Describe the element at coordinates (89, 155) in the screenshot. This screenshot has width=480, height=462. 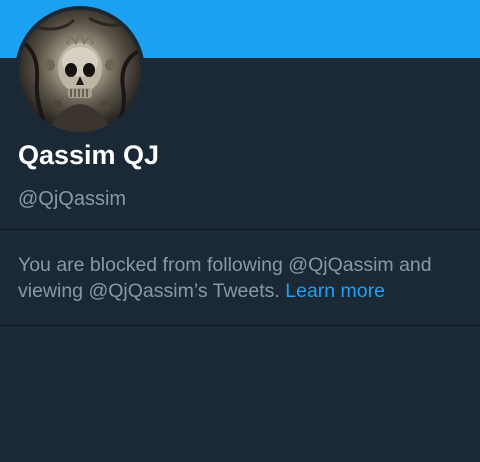
I see `profile-display-name: Qassim QJ` at that location.